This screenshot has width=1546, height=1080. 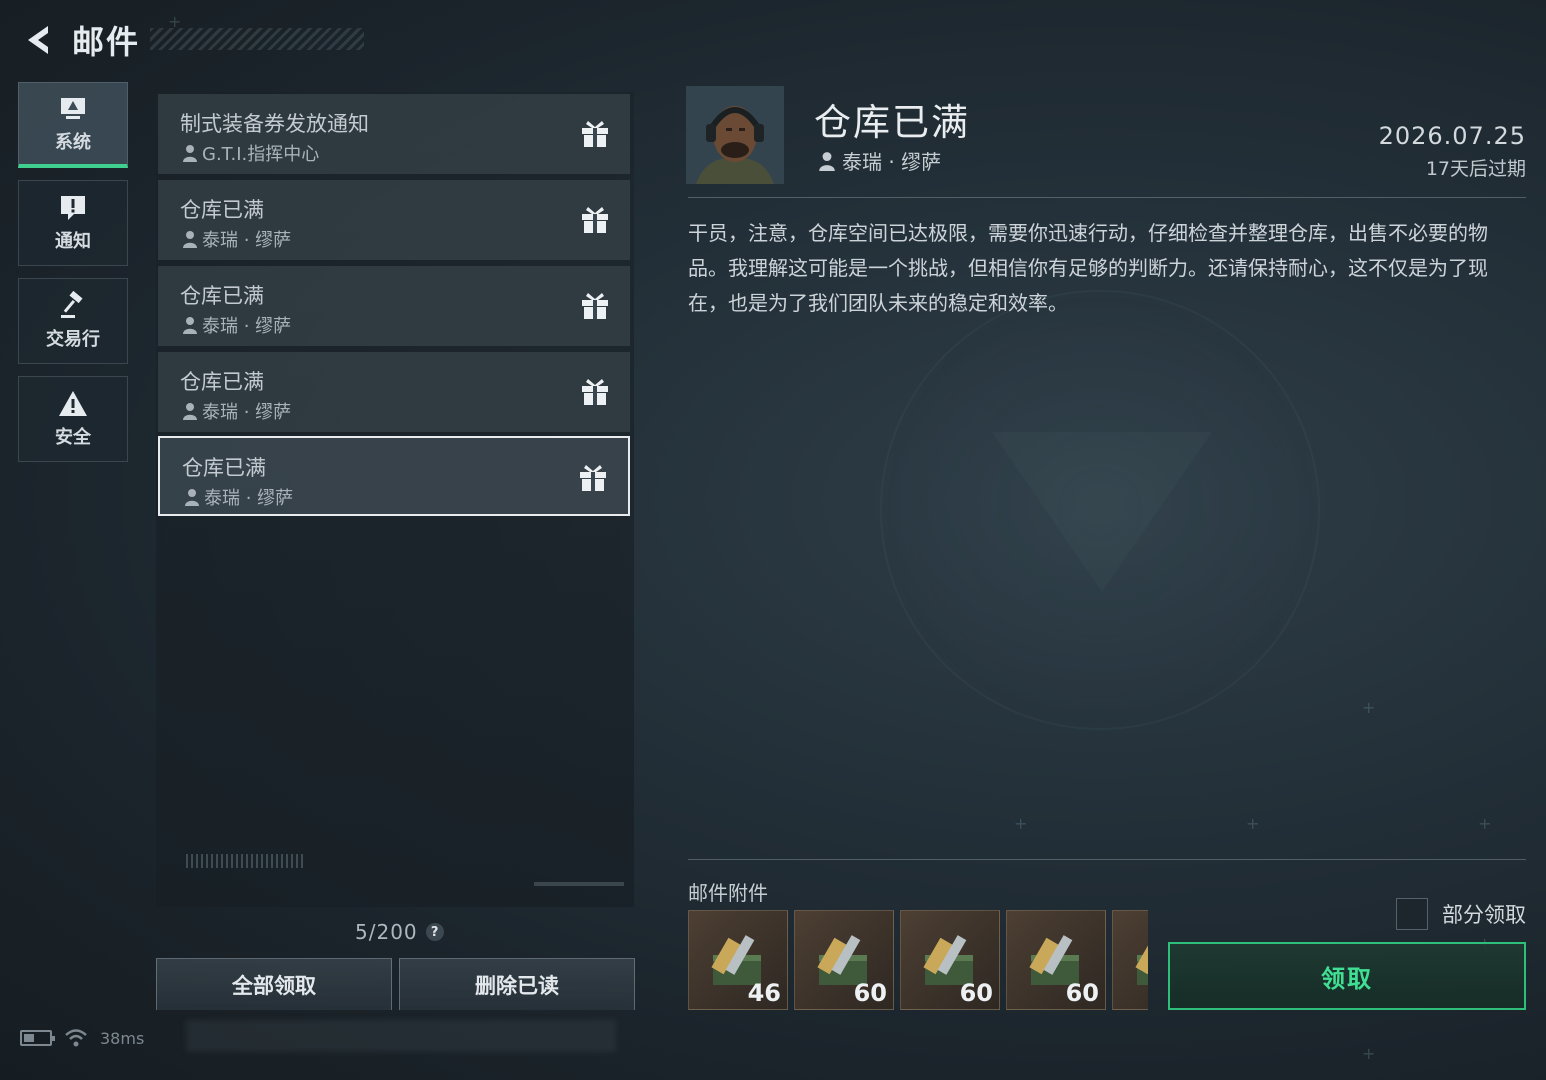 I want to click on claim-button: 领取, so click(x=1347, y=976).